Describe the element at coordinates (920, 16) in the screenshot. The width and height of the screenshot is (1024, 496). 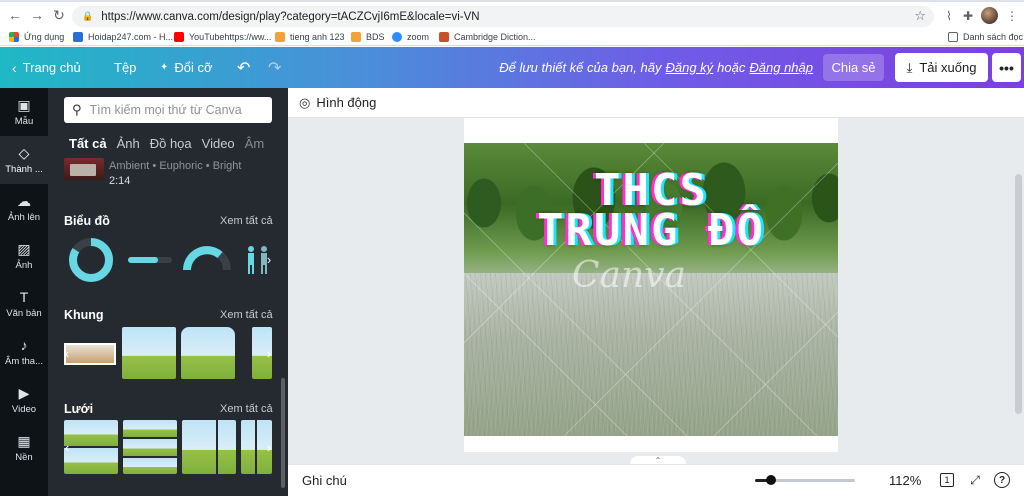
I see `bookmark-star-icon: ☆` at that location.